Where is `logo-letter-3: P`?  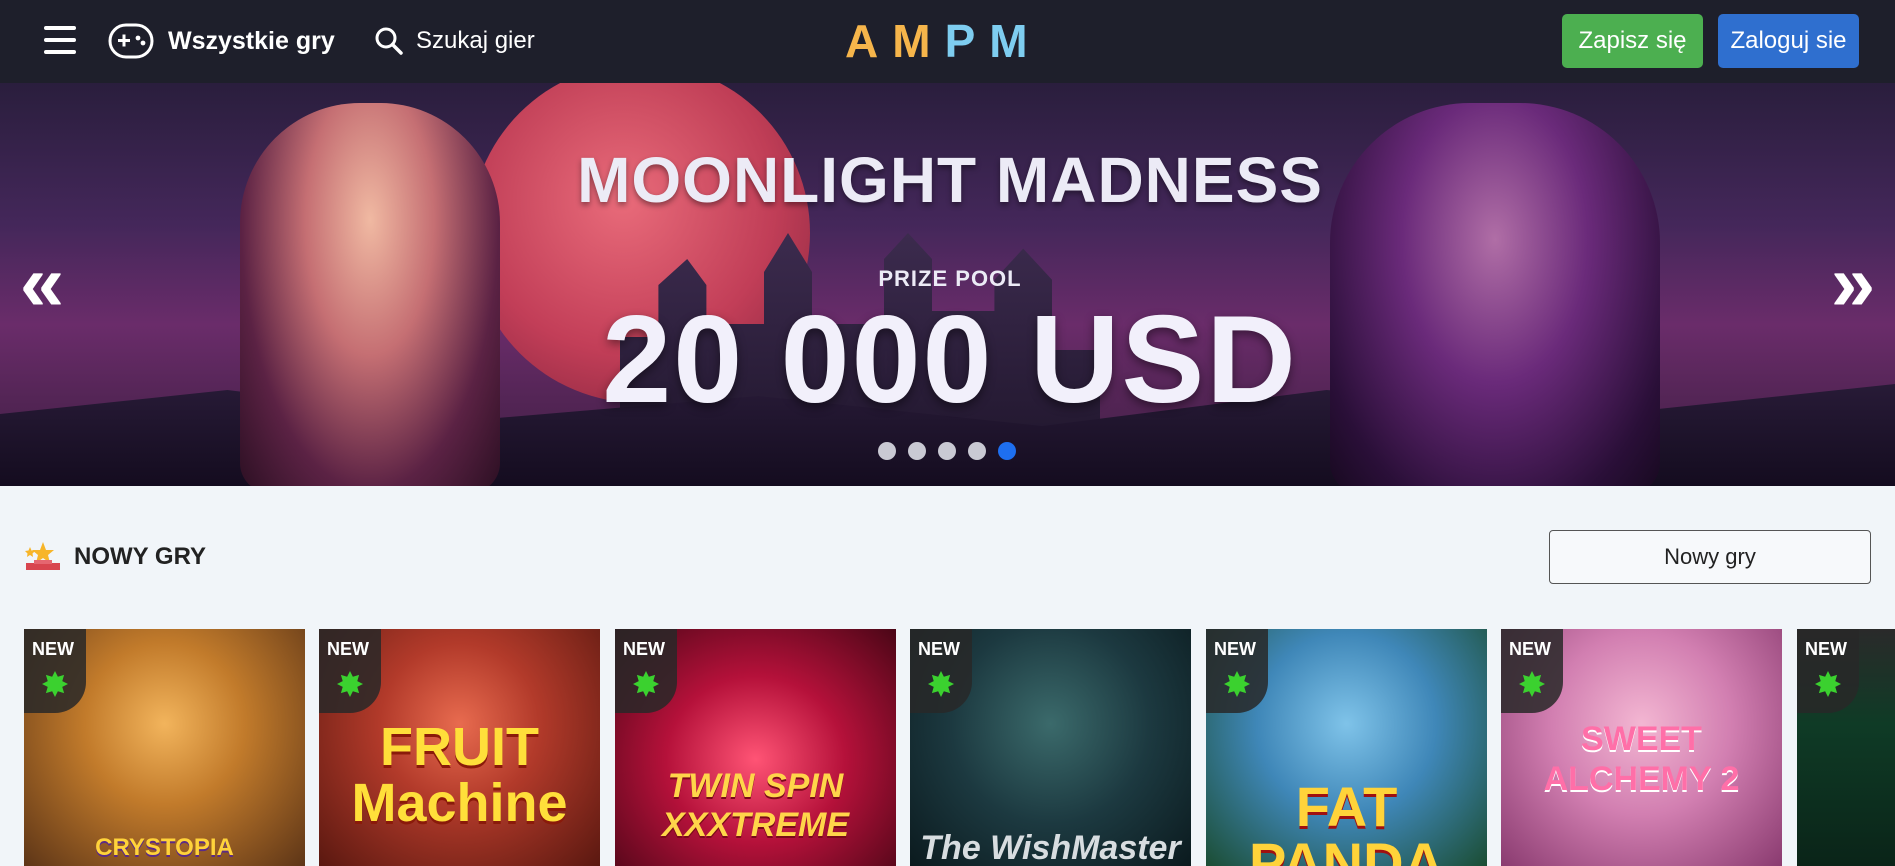
logo-letter-3: P is located at coordinates (967, 41).